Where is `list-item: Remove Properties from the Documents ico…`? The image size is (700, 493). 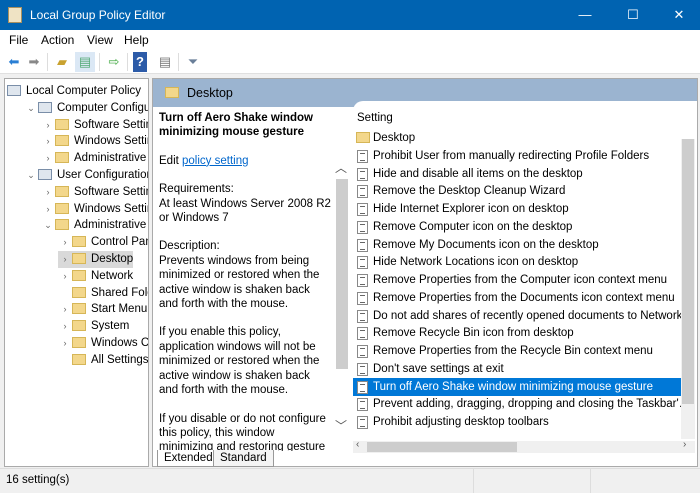
list-item: Remove Properties from the Documents ico… is located at coordinates (517, 298).